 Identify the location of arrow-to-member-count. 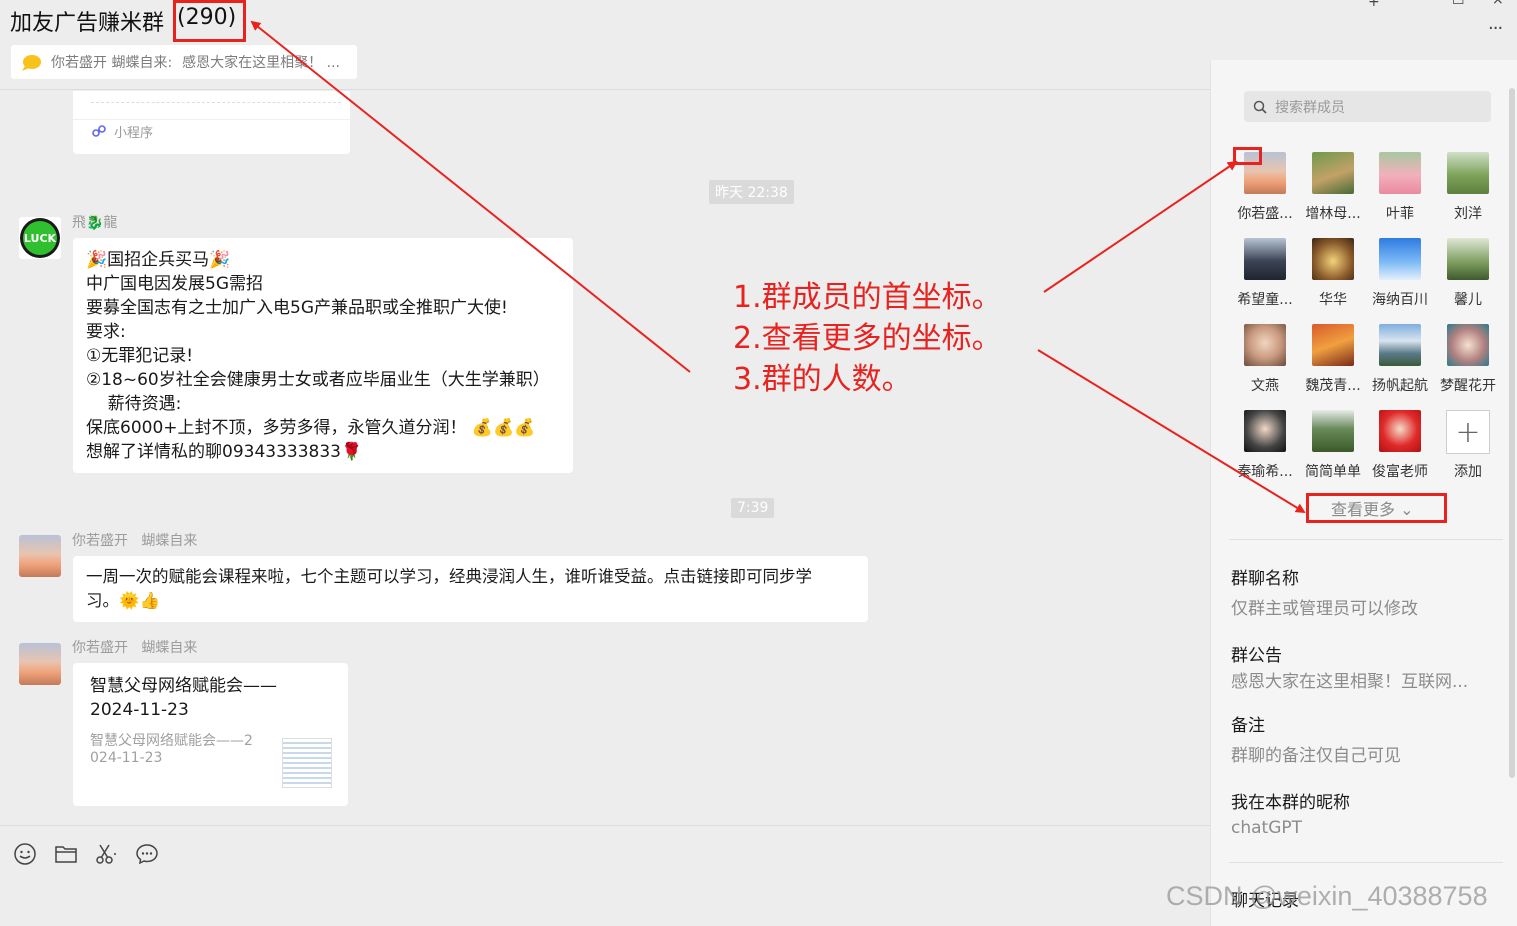
(470, 196).